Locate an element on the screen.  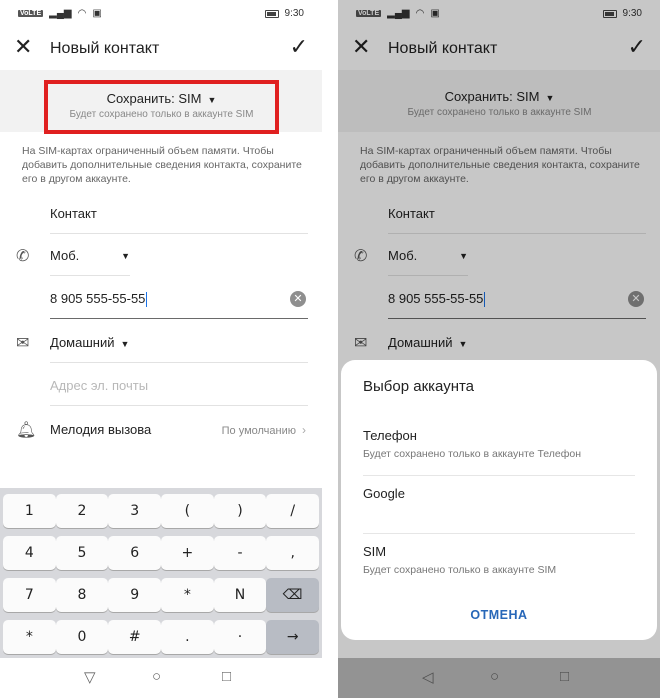
keyboard-row: 7 8 9 * N ⌫ is located at coordinates (161, 595).